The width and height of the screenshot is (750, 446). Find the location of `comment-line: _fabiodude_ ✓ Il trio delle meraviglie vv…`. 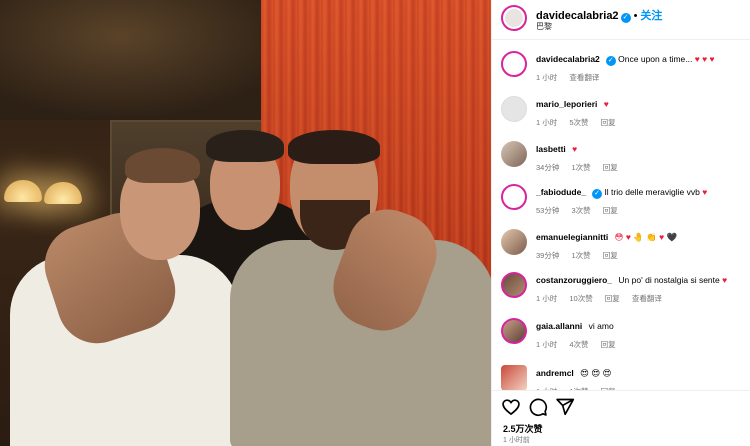

comment-line: _fabiodude_ ✓ Il trio delle meraviglie vv… is located at coordinates (641, 193).